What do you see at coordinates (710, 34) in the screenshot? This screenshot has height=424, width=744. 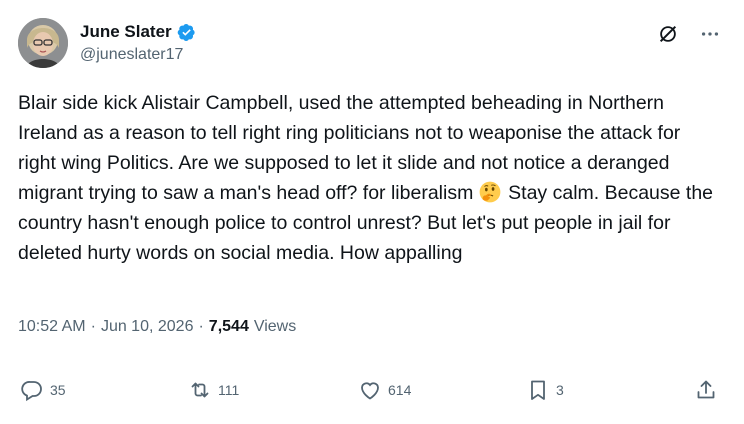 I see `more-dots-icon` at bounding box center [710, 34].